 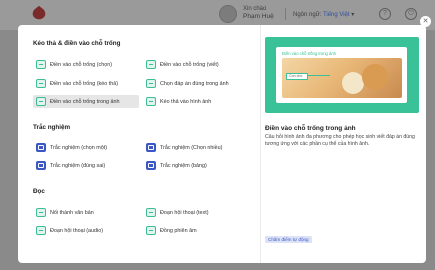 What do you see at coordinates (184, 212) in the screenshot?
I see `item-label: Đoạn hội thoại (text)` at bounding box center [184, 212].